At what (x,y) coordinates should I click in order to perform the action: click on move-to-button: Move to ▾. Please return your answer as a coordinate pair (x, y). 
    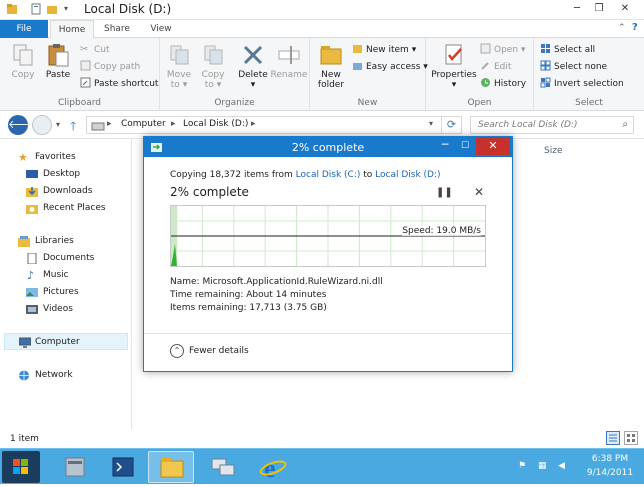
    Looking at the image, I should click on (179, 66).